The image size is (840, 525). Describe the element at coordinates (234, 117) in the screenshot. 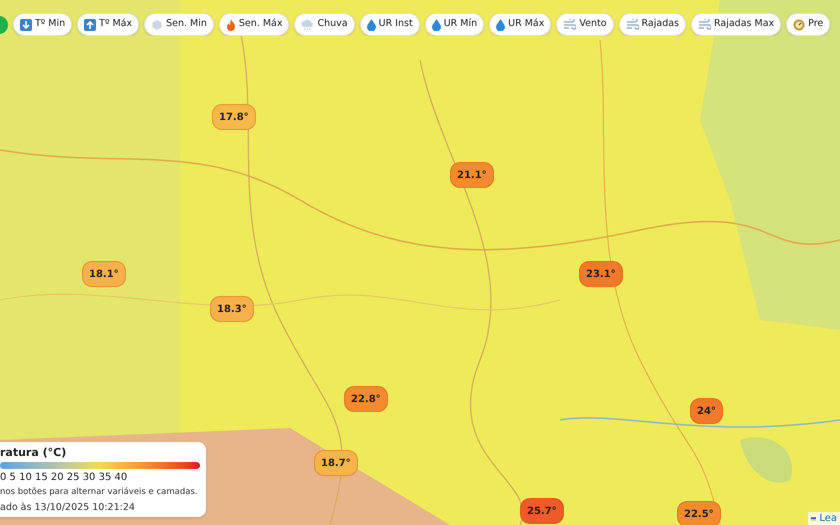

I see `temperature-marker: 17.8°` at that location.